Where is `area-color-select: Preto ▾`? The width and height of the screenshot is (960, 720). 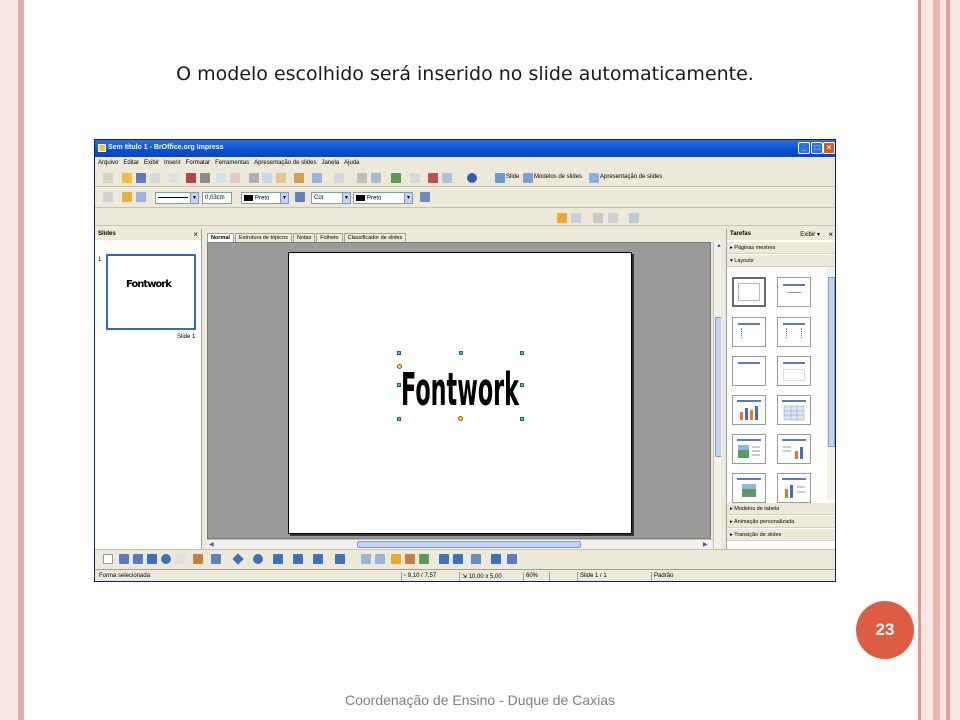 area-color-select: Preto ▾ is located at coordinates (383, 198).